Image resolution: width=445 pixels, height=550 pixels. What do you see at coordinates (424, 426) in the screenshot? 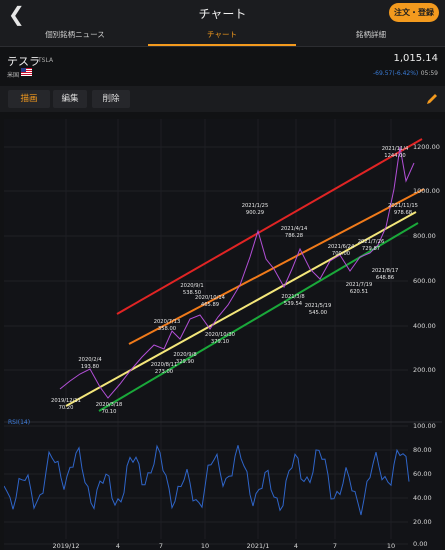
I see `rsi-tick-label: 100.00` at bounding box center [424, 426].